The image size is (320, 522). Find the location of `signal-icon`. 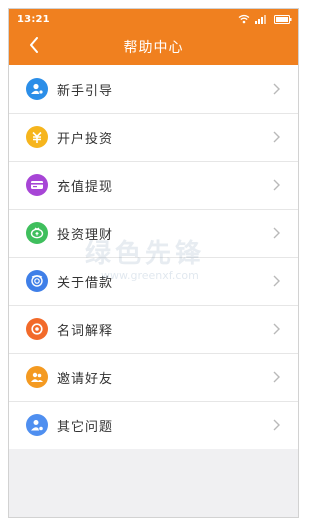

signal-icon is located at coordinates (262, 19).